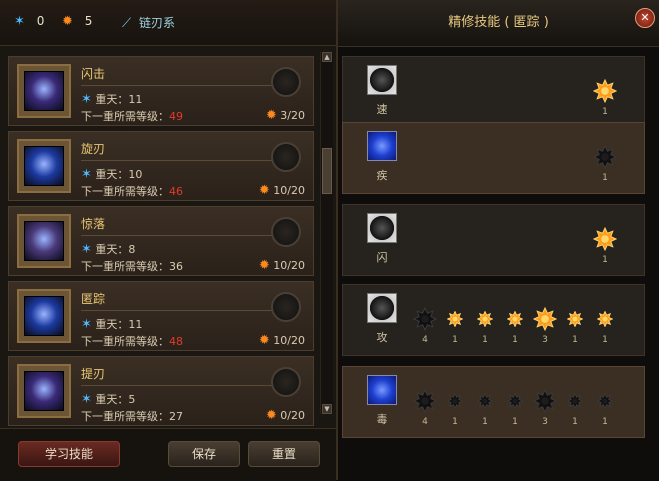 The height and width of the screenshot is (481, 659). What do you see at coordinates (93, 374) in the screenshot?
I see `skill-name: 提刃` at bounding box center [93, 374].